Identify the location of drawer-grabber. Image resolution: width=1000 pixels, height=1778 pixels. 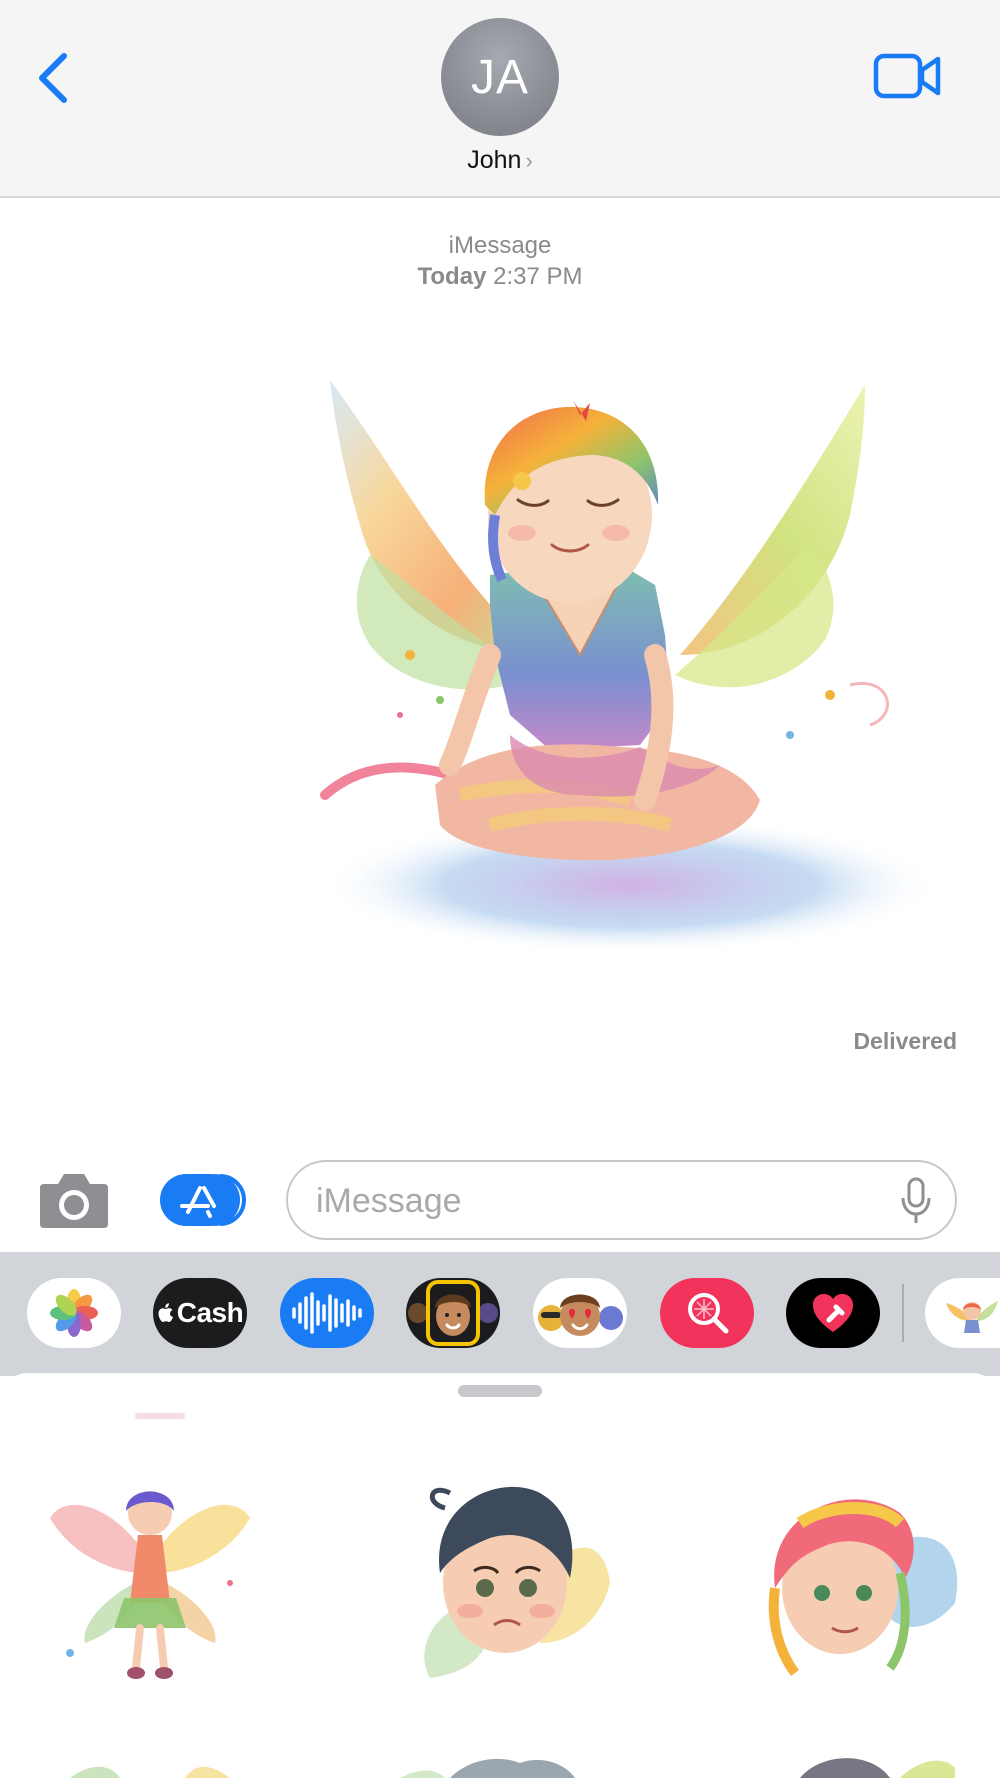
(500, 1391).